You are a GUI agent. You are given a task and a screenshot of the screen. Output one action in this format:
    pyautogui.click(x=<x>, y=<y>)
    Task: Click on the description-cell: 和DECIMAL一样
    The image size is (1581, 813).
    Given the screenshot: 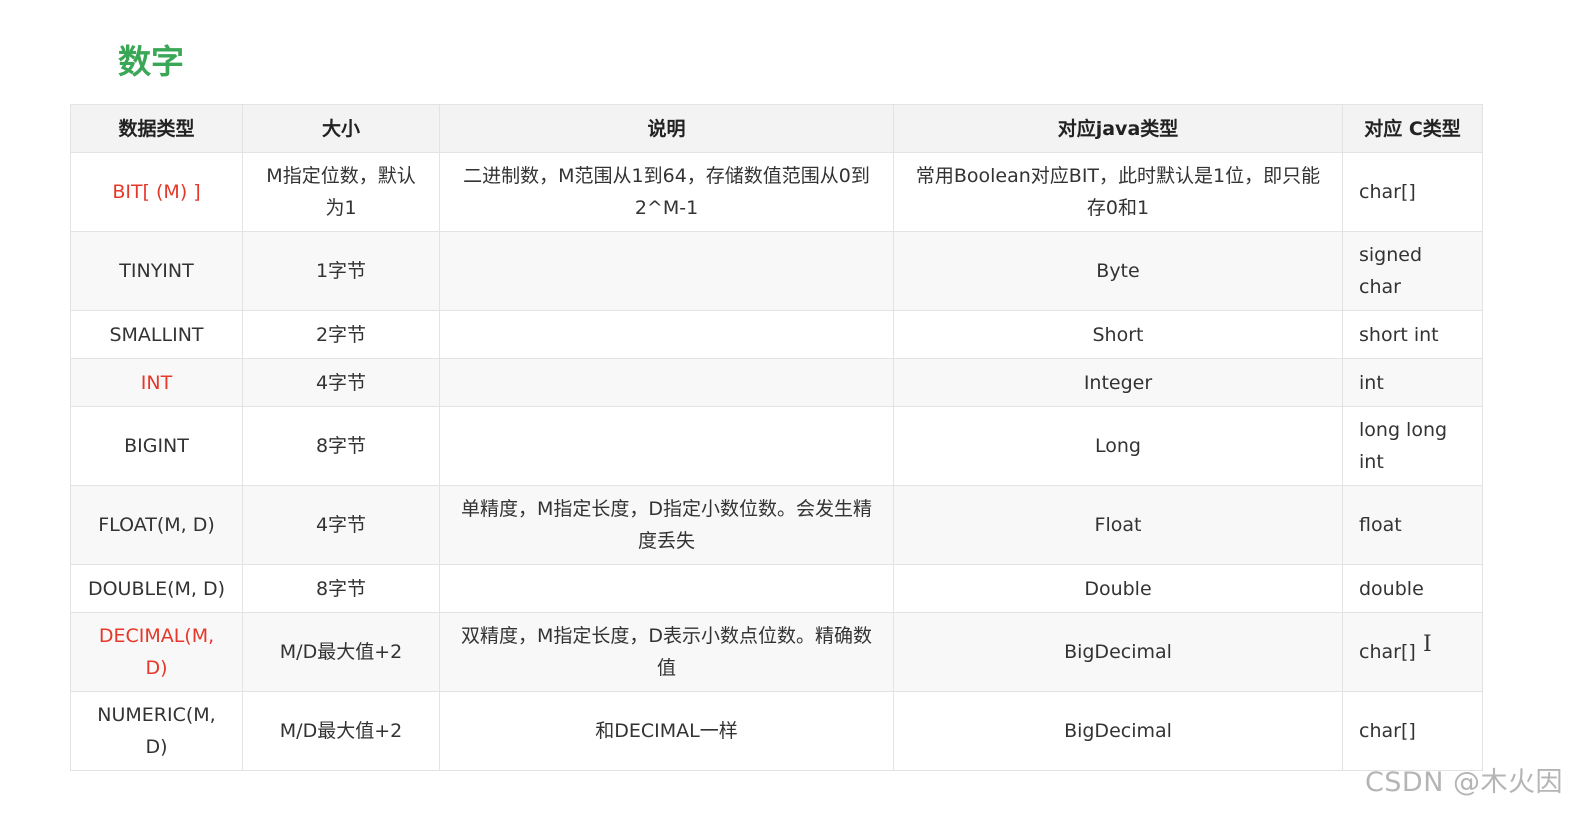 What is the action you would take?
    pyautogui.click(x=666, y=731)
    